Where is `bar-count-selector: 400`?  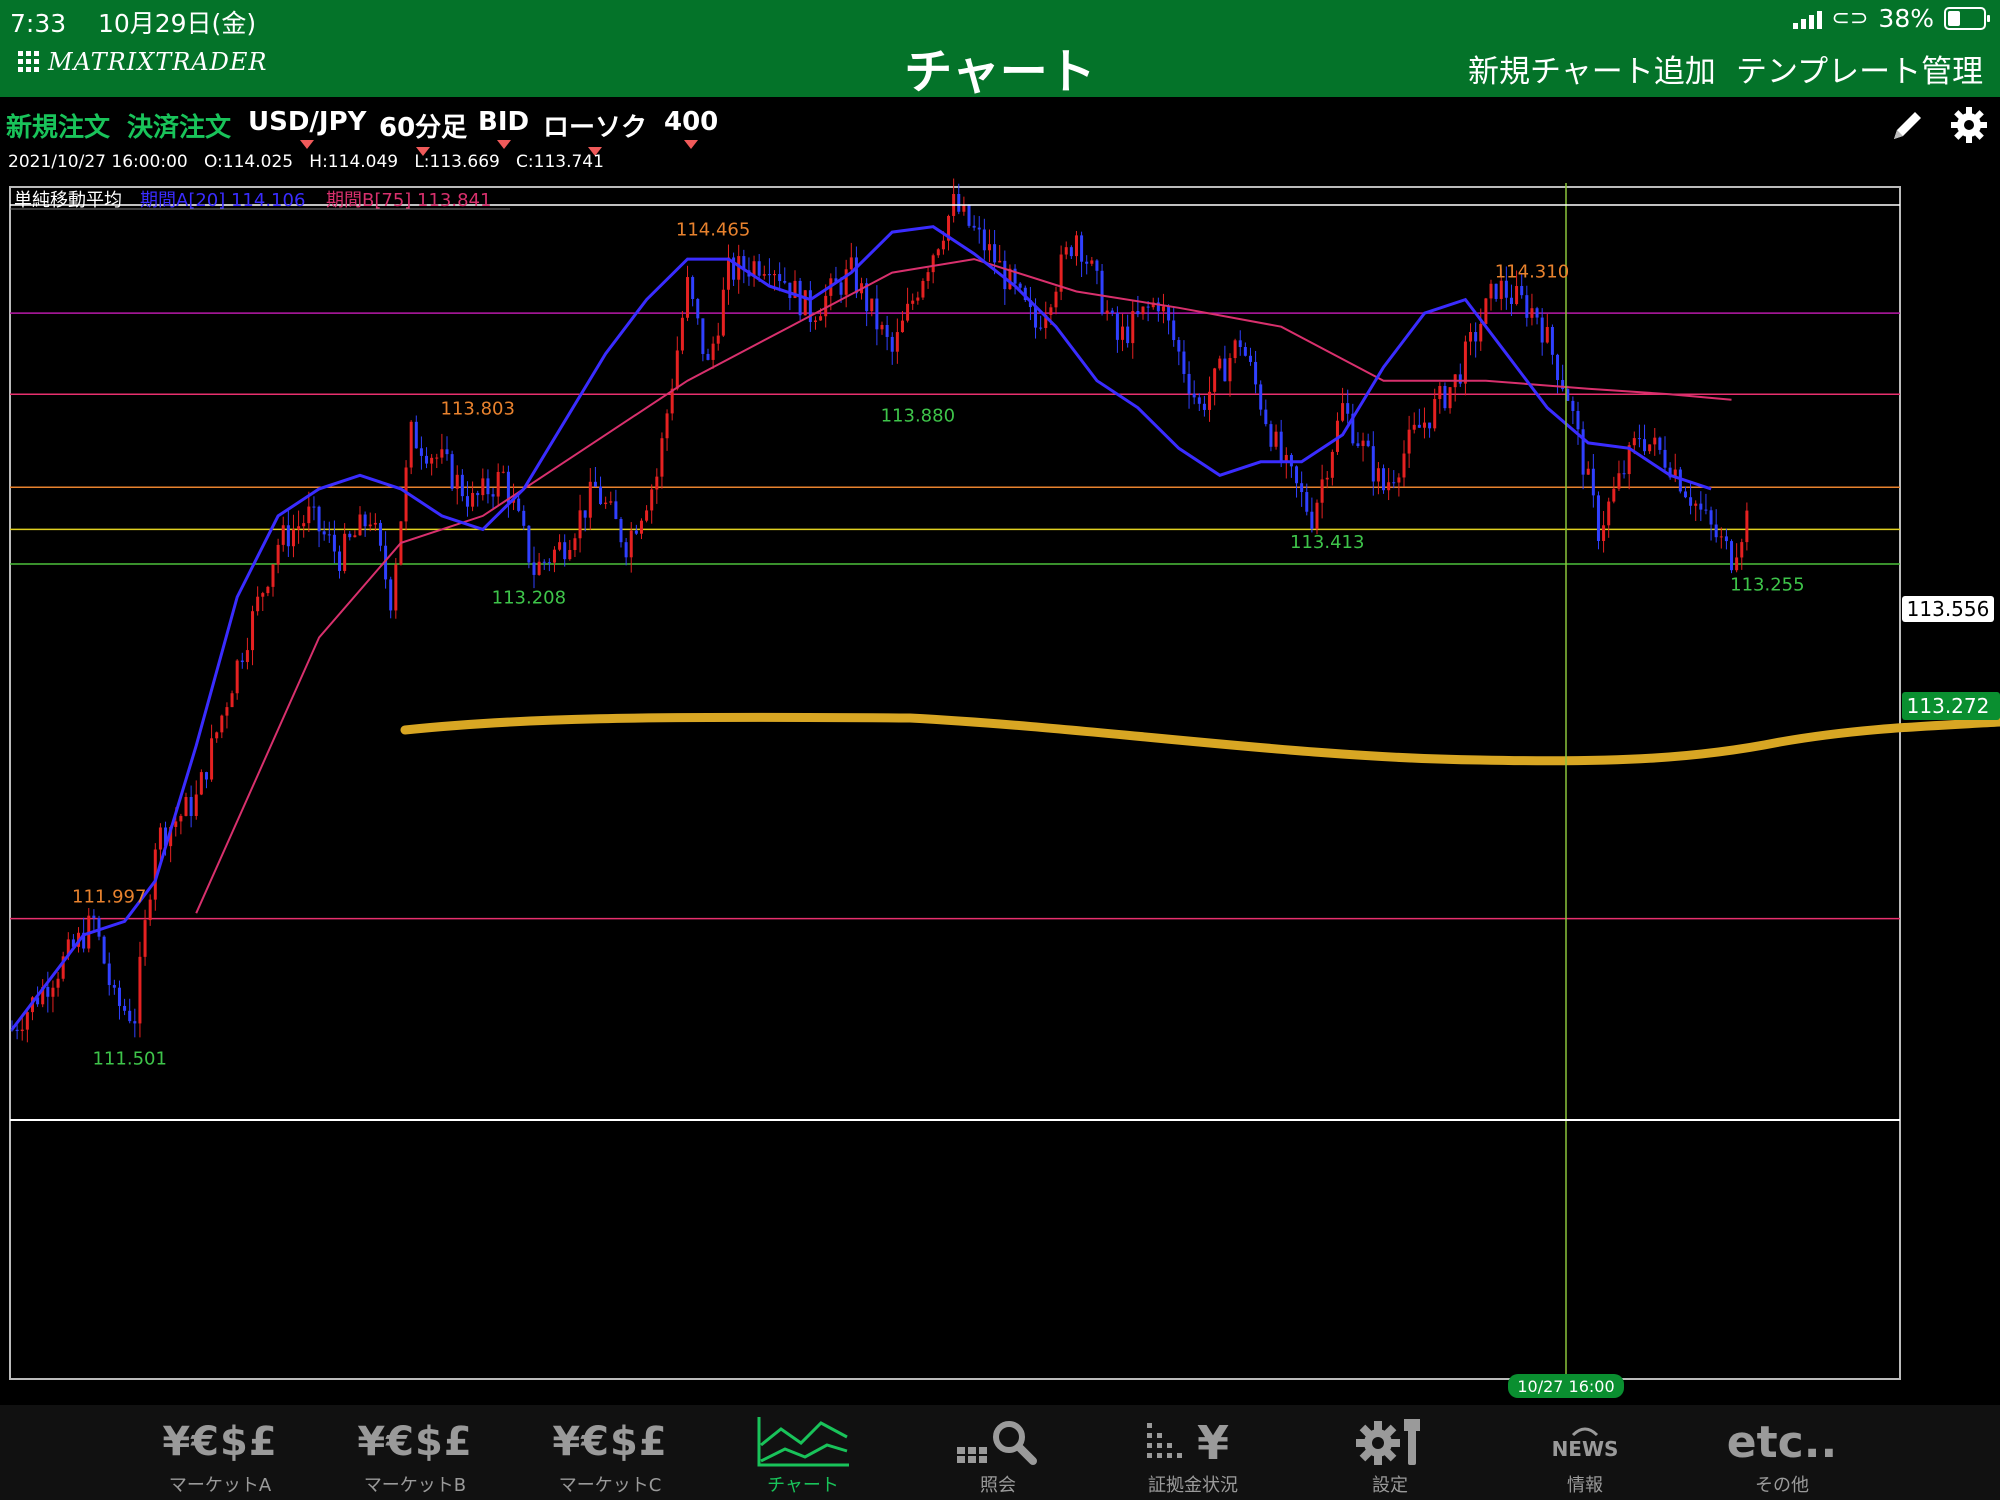
bar-count-selector: 400 is located at coordinates (691, 128).